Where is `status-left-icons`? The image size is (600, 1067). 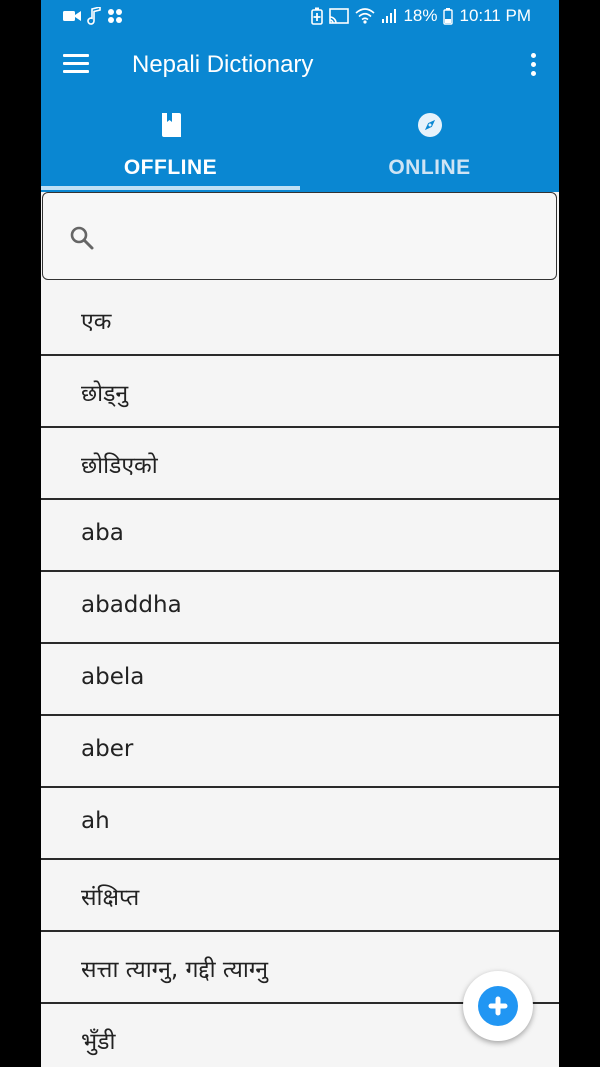 status-left-icons is located at coordinates (93, 16).